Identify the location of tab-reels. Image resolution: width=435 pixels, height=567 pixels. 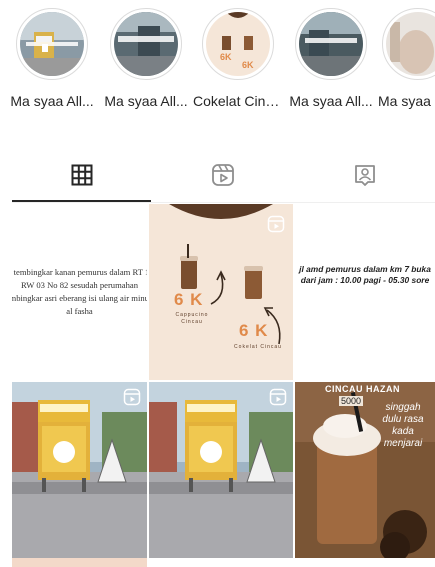
(223, 177).